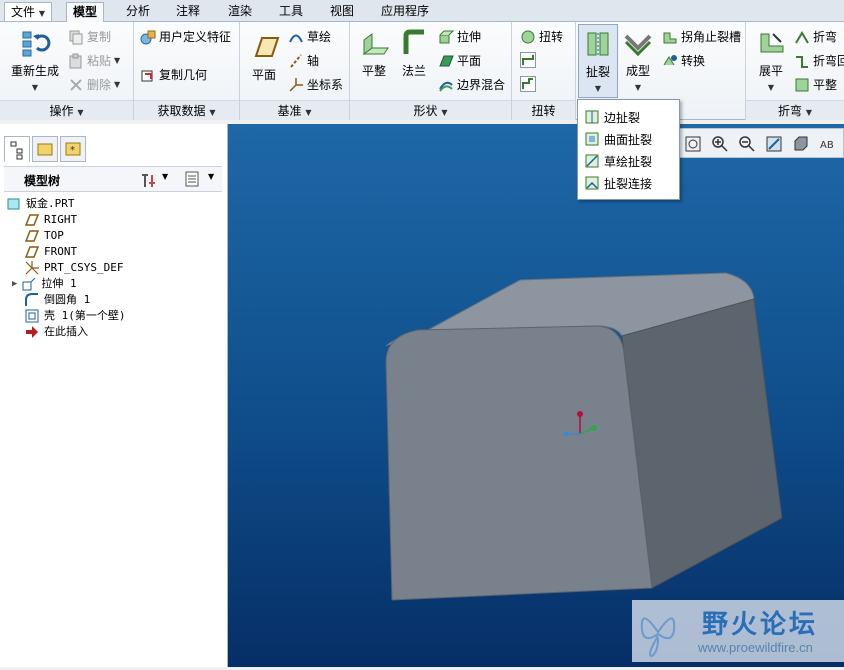 Image resolution: width=844 pixels, height=670 pixels. I want to click on tree-node-label: 在此插入, so click(66, 331).